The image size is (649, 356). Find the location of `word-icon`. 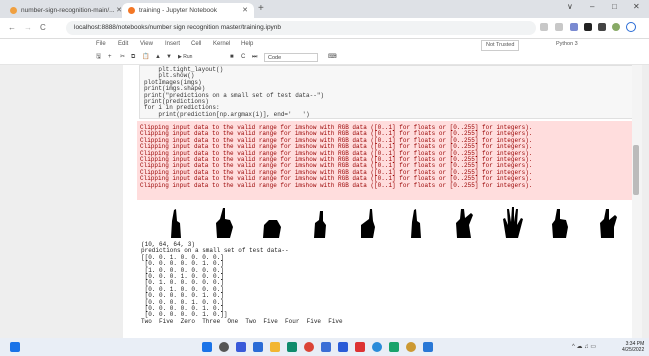

word-icon is located at coordinates (343, 347).